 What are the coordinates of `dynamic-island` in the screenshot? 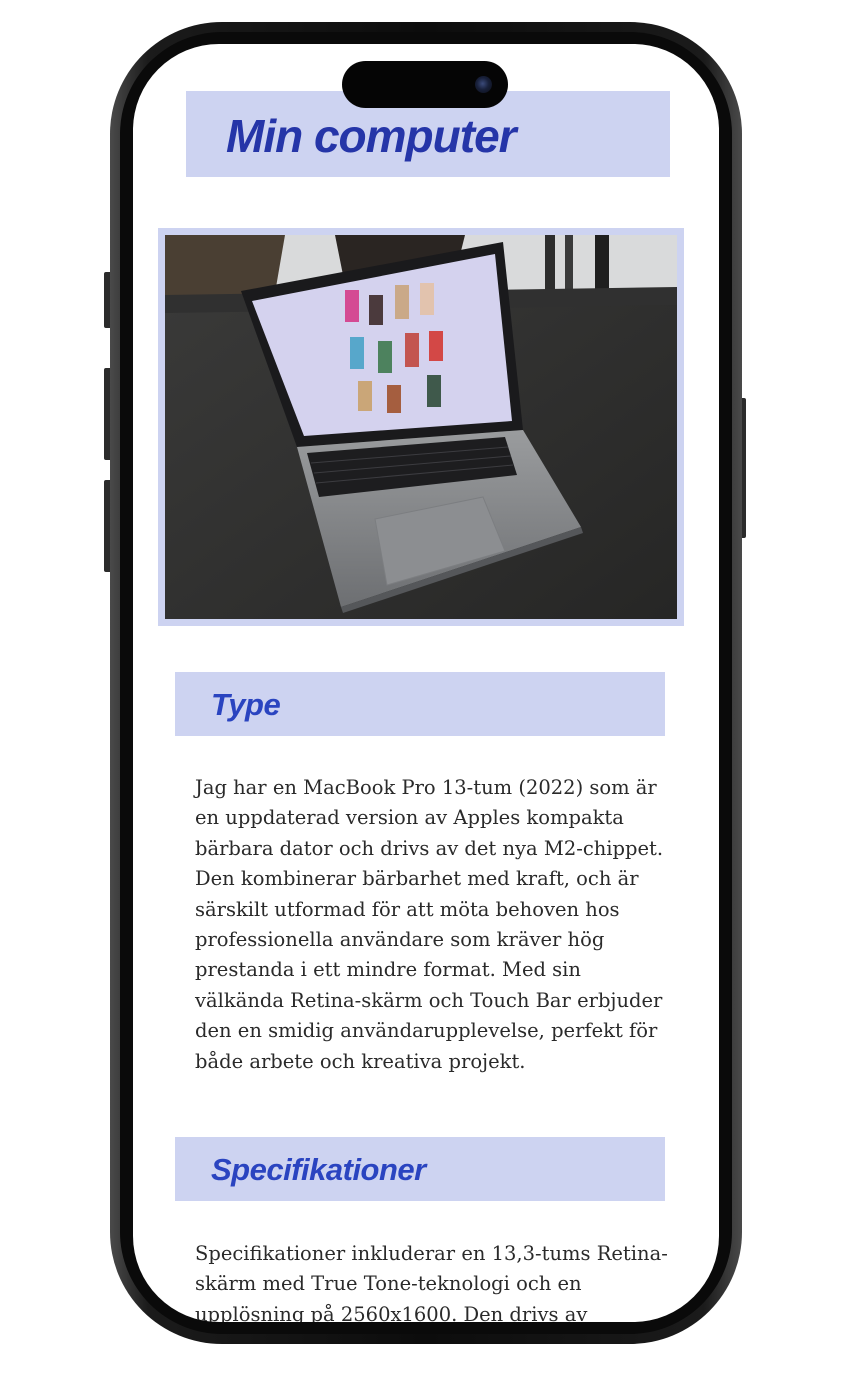 It's located at (425, 84).